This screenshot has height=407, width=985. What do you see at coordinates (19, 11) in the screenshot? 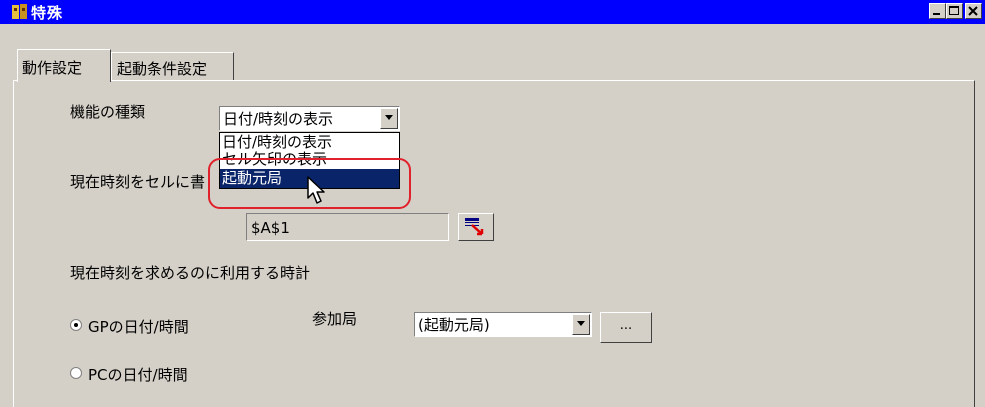
I see `app-icon` at bounding box center [19, 11].